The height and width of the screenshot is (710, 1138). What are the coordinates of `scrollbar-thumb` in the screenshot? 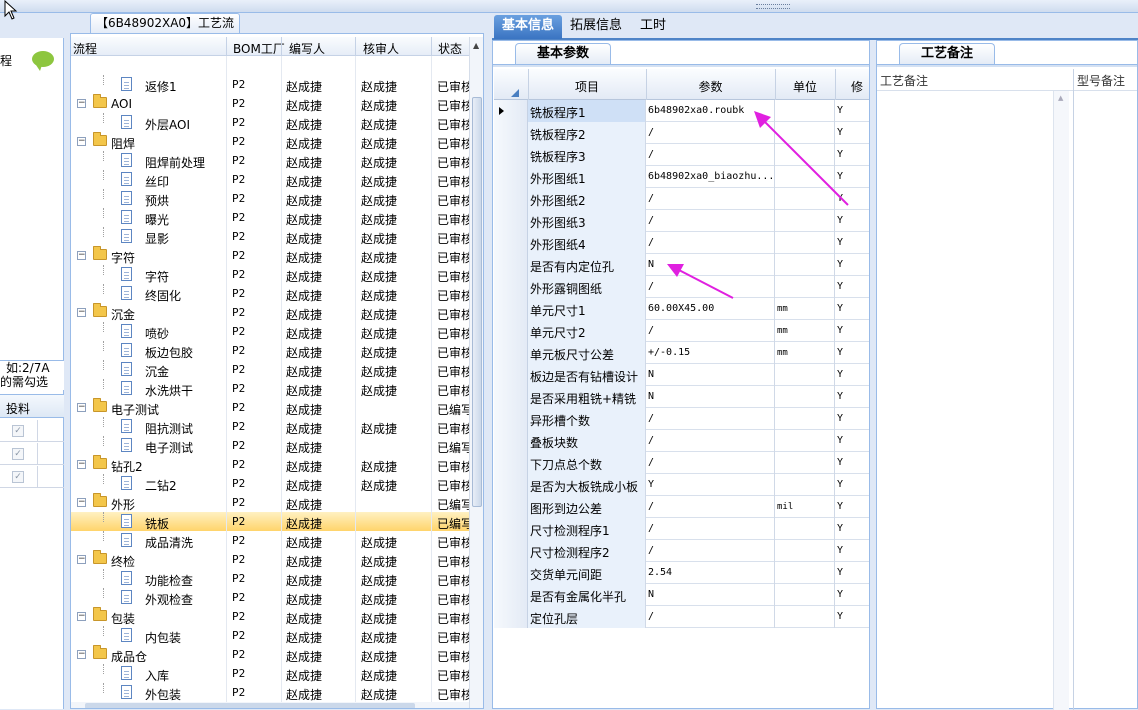 It's located at (477, 302).